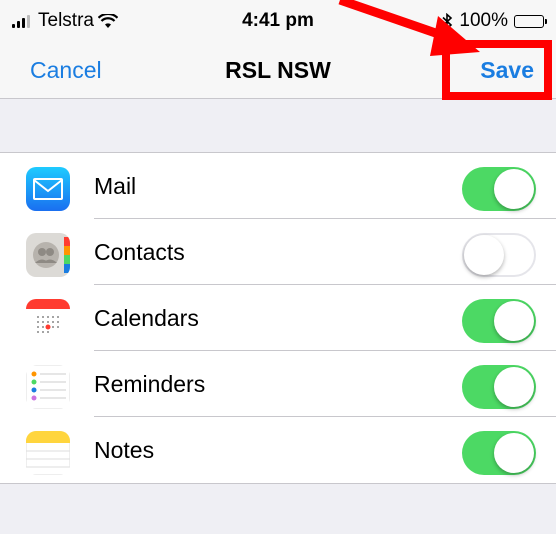  I want to click on battery-icon, so click(530, 21).